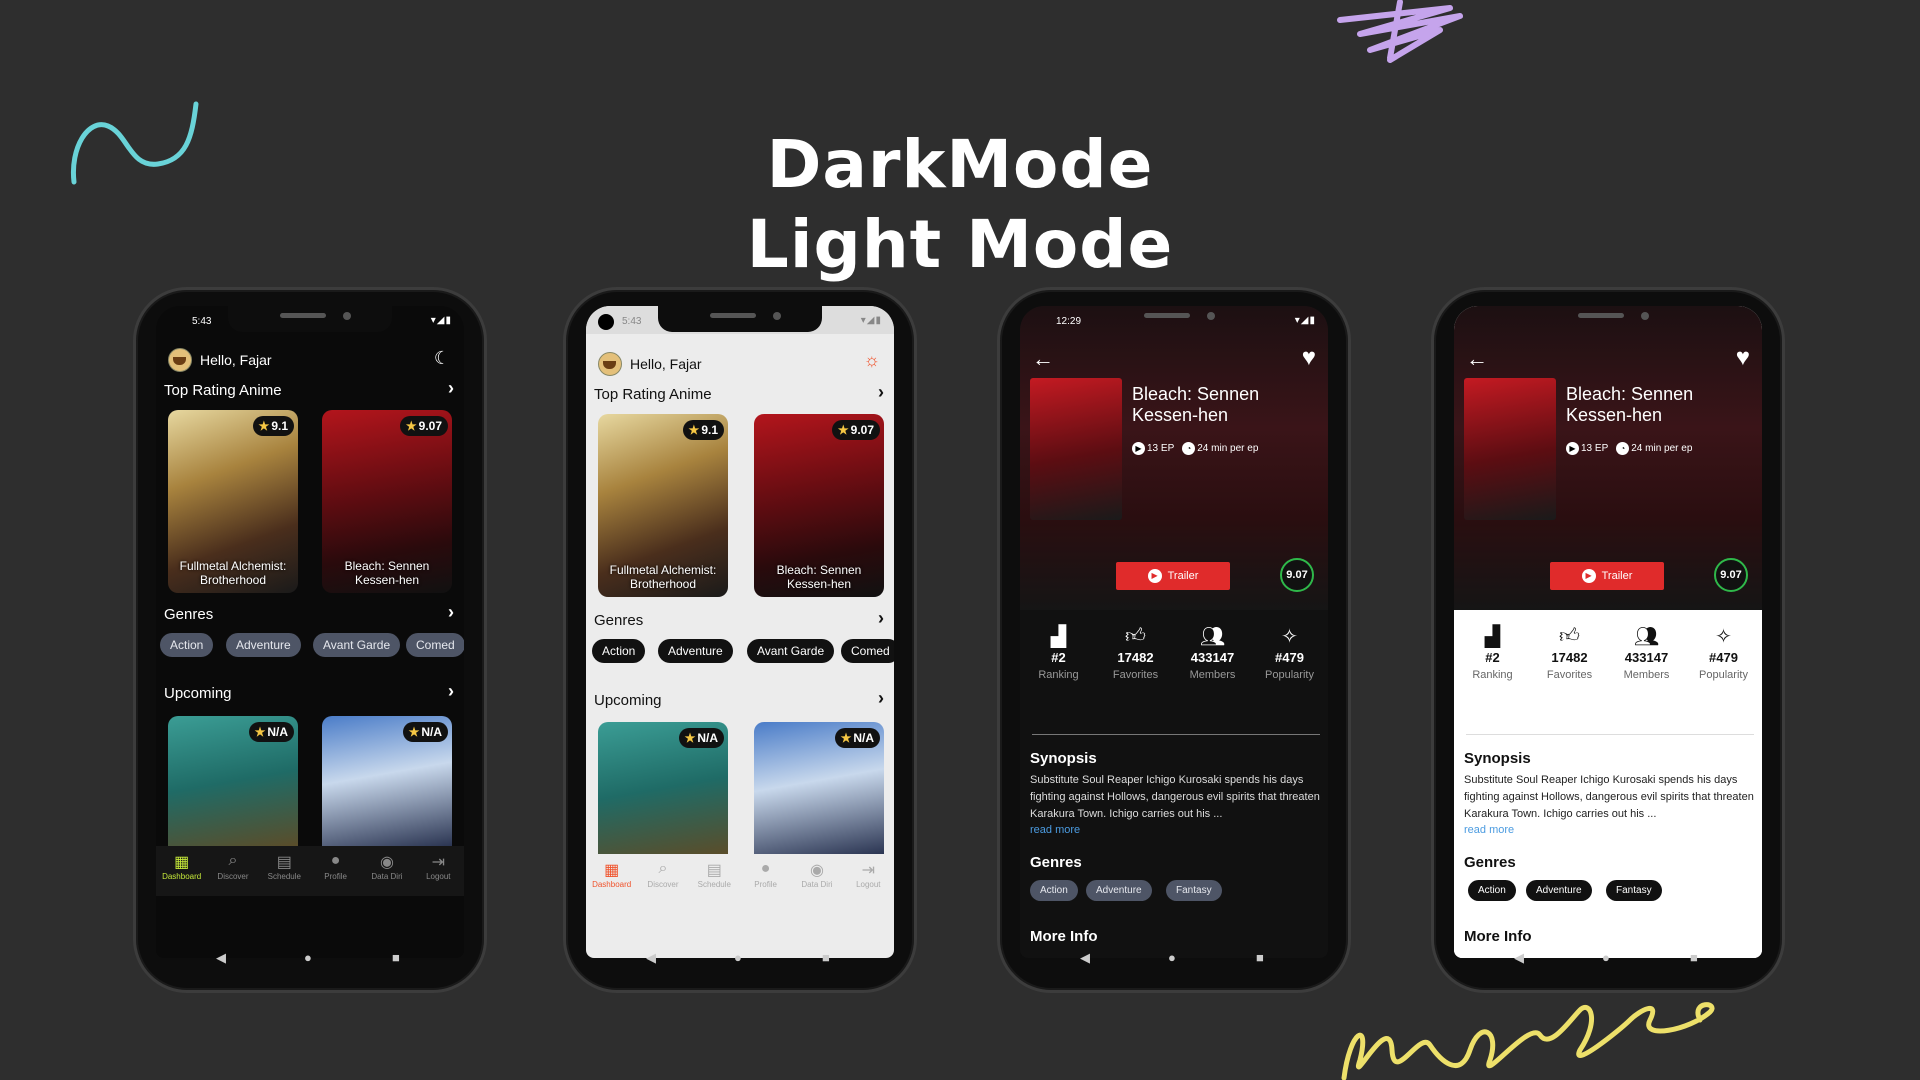 Image resolution: width=1920 pixels, height=1080 pixels. I want to click on play-icon: ▶, so click(1588, 576).